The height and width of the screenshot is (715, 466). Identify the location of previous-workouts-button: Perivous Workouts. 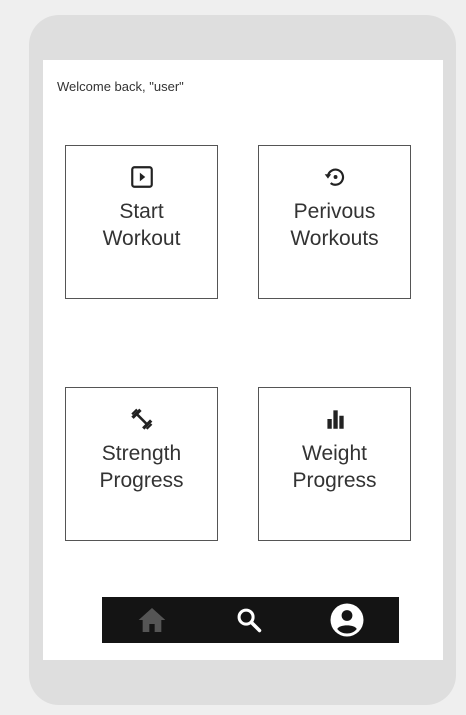
(334, 222).